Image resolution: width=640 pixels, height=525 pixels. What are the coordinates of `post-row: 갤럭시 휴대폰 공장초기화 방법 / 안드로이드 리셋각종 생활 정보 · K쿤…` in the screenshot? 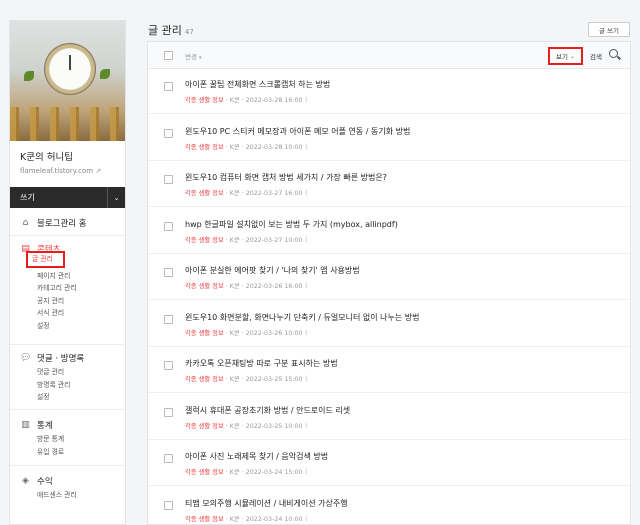 It's located at (389, 417).